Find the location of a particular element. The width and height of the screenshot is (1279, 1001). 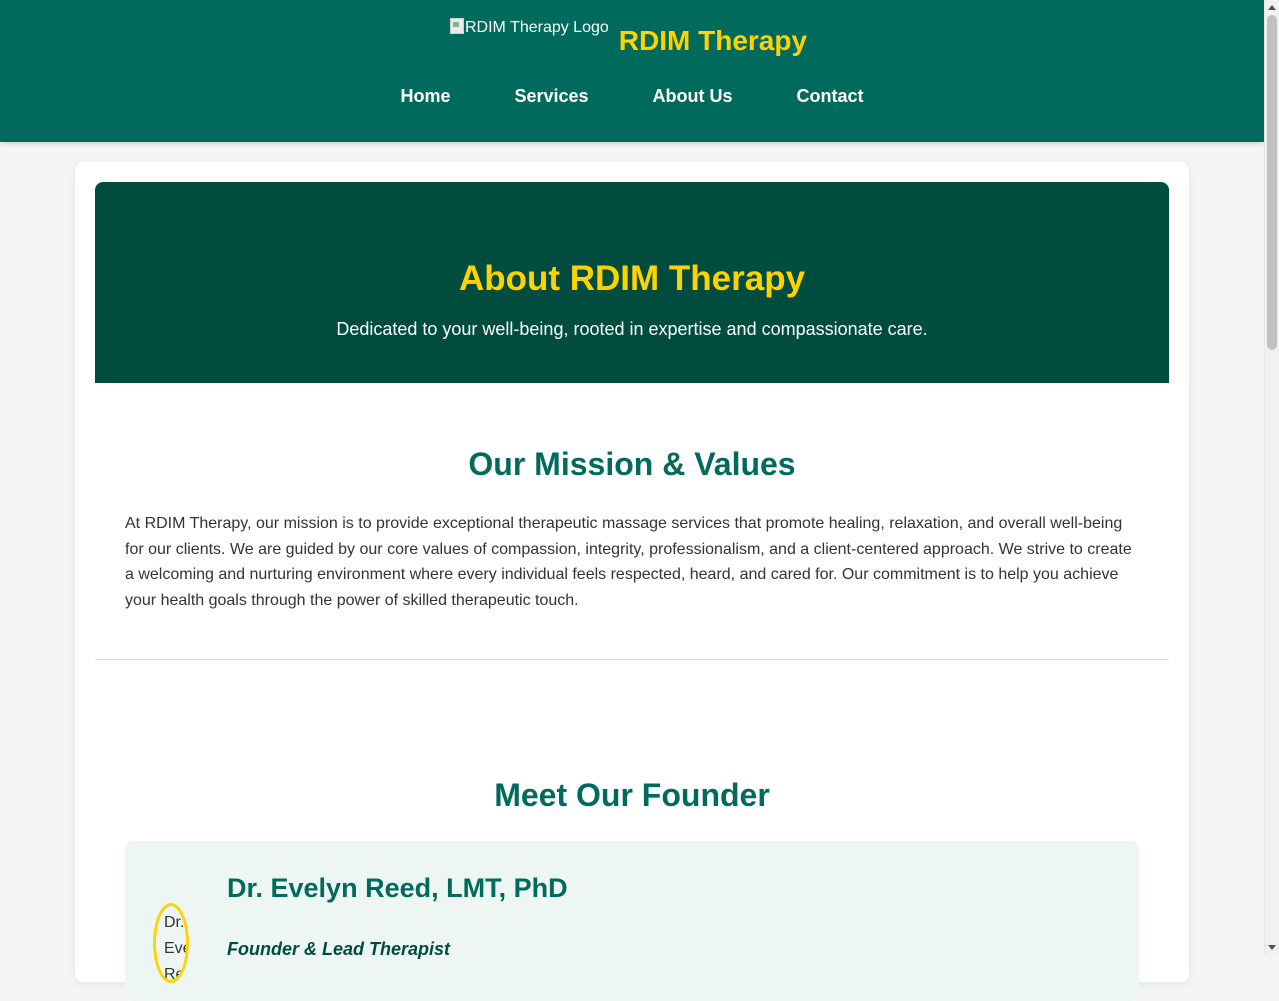

vertical-scrollbar is located at coordinates (1271, 477).